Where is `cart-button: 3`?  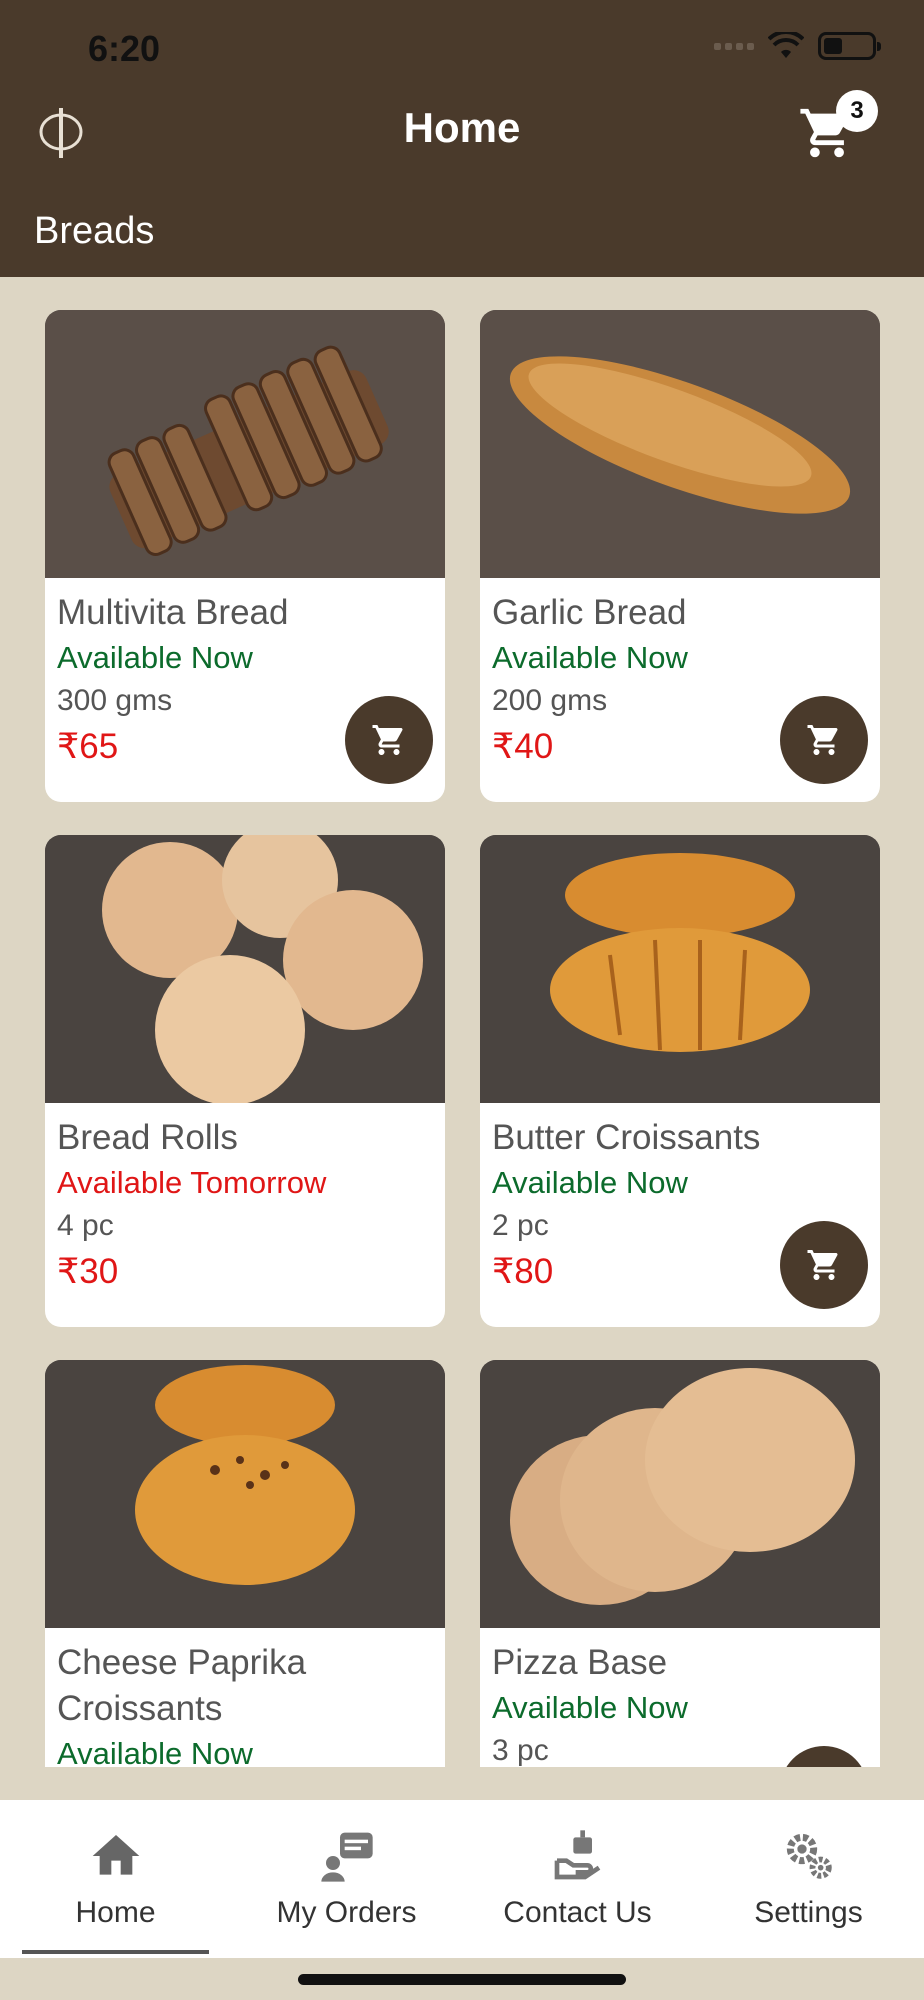
cart-button: 3 is located at coordinates (836, 126).